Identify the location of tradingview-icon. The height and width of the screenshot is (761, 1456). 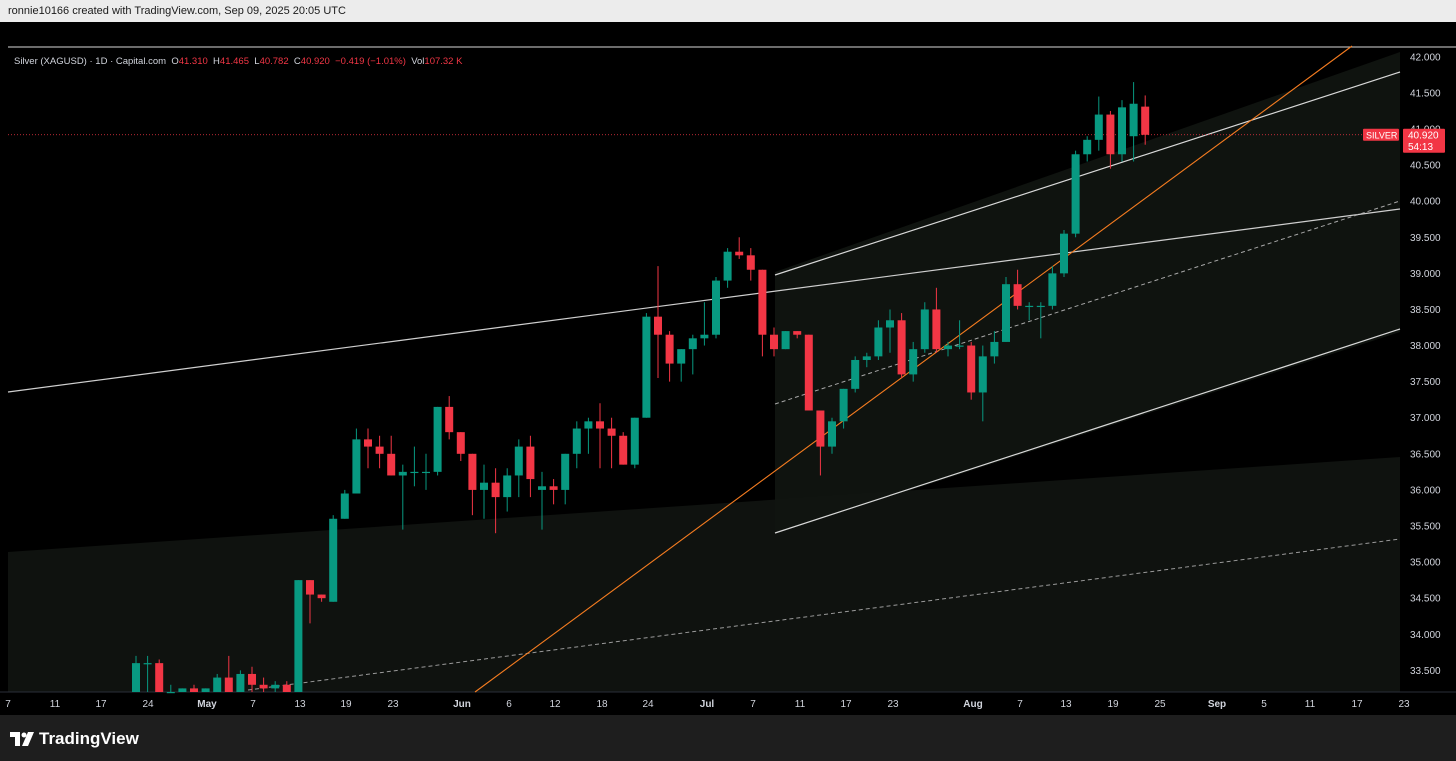
(22, 739).